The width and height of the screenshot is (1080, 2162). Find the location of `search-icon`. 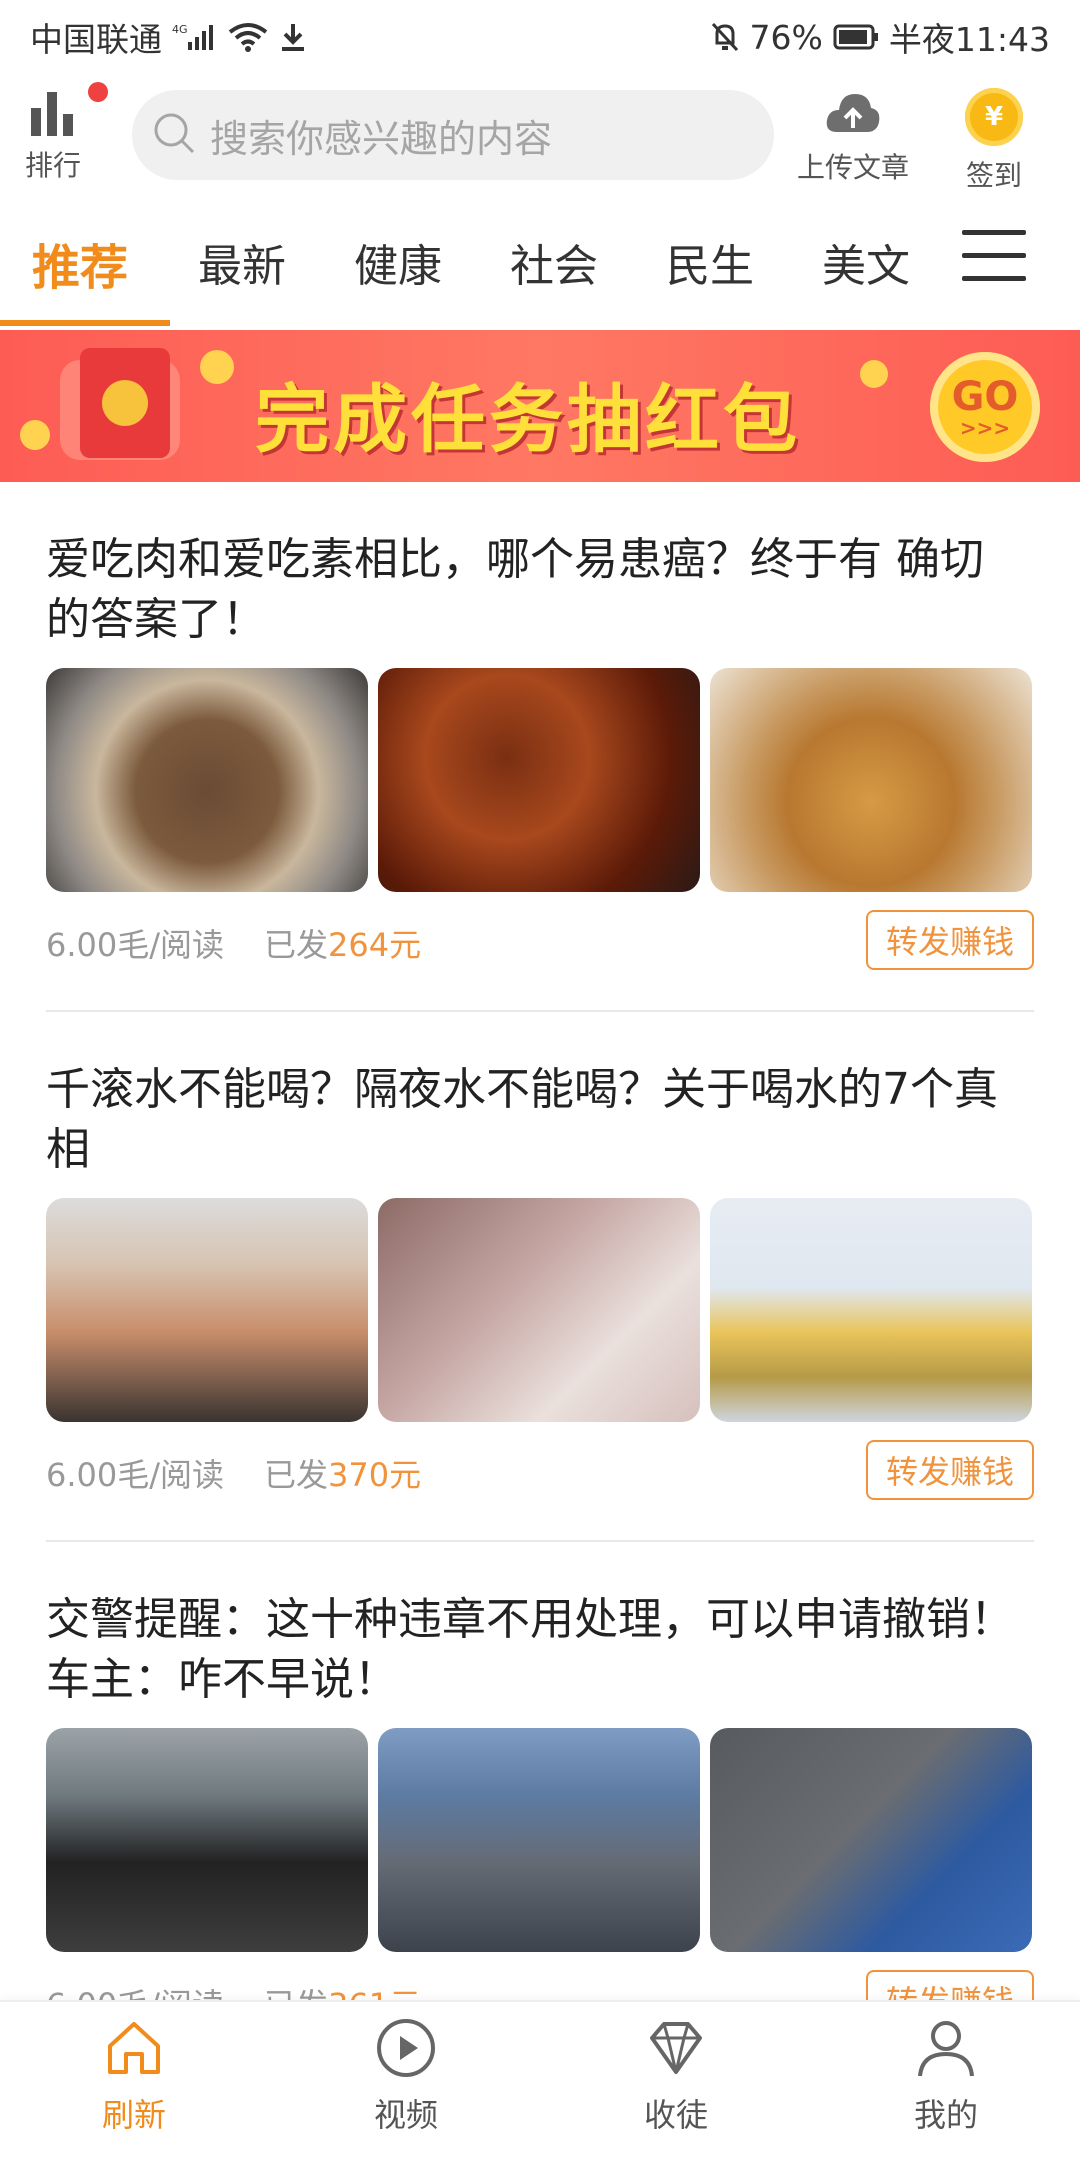

search-icon is located at coordinates (174, 135).